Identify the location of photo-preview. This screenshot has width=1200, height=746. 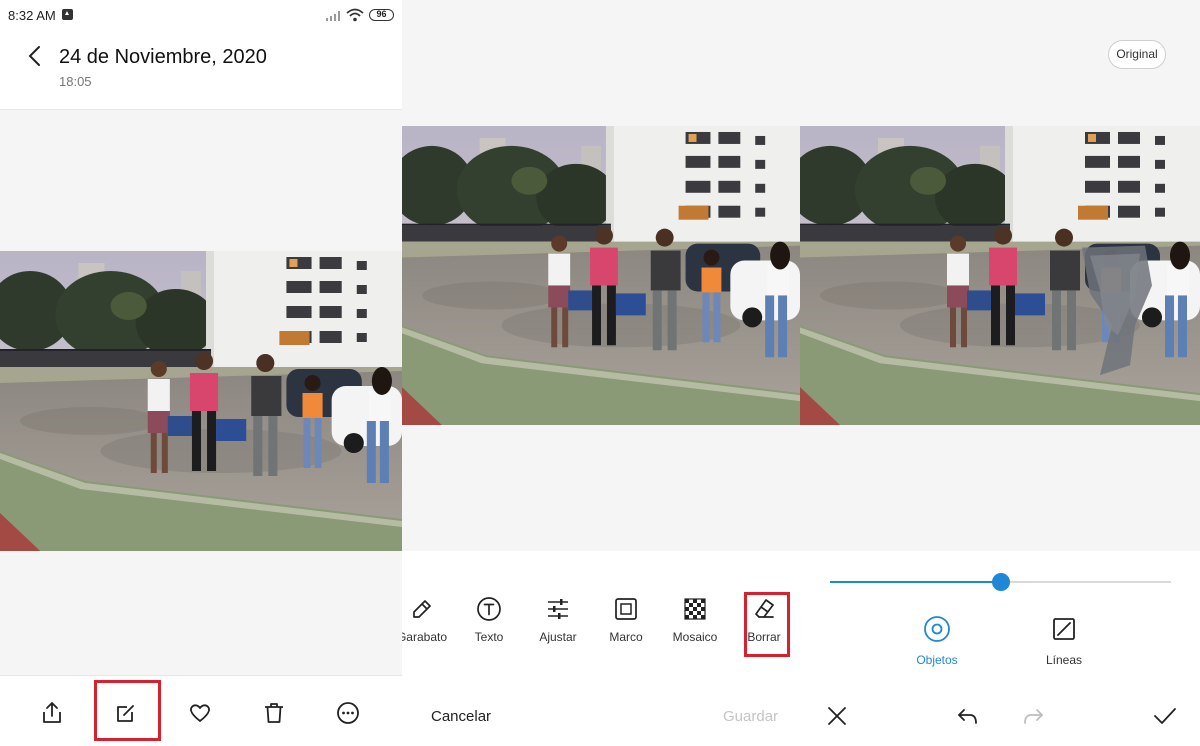
(201, 401).